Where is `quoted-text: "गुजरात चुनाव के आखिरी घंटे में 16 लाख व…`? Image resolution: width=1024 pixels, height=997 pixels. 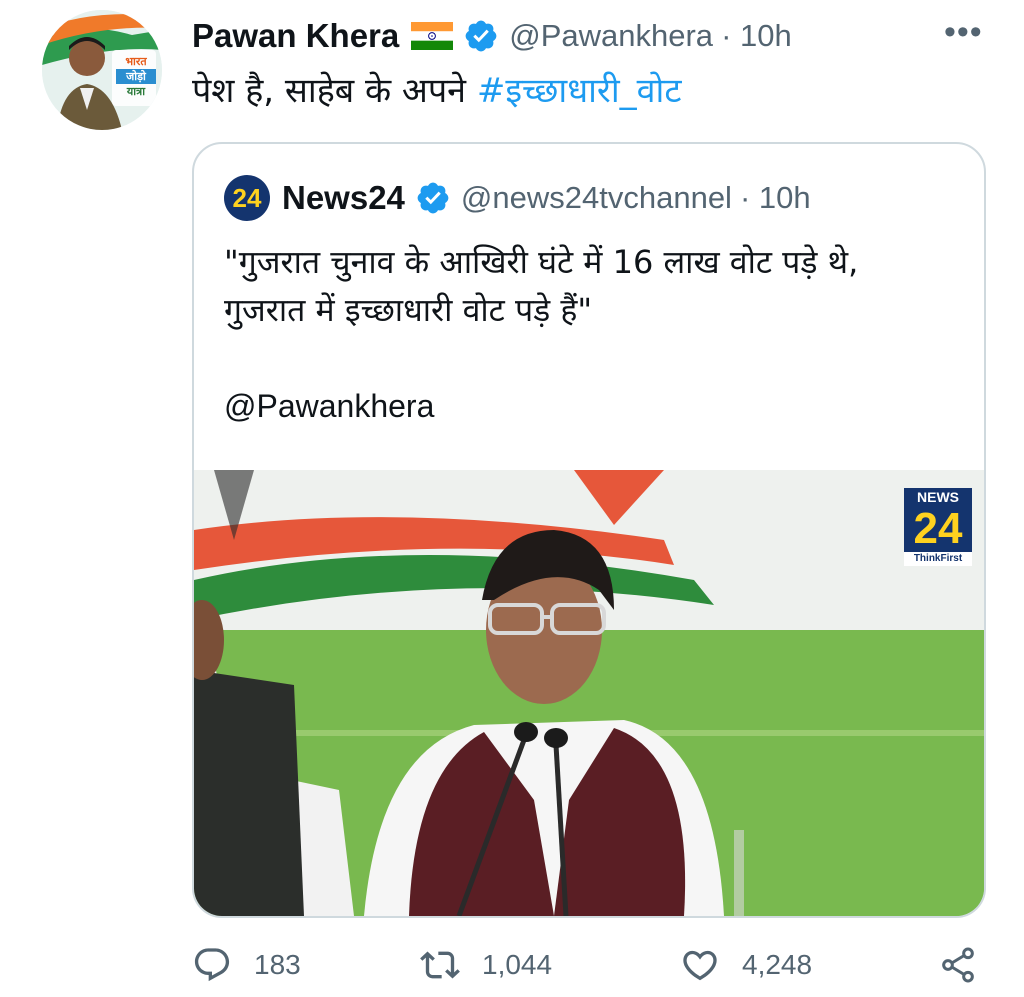 quoted-text: "गुजरात चुनाव के आखिरी घंटे में 16 लाख व… is located at coordinates (594, 286).